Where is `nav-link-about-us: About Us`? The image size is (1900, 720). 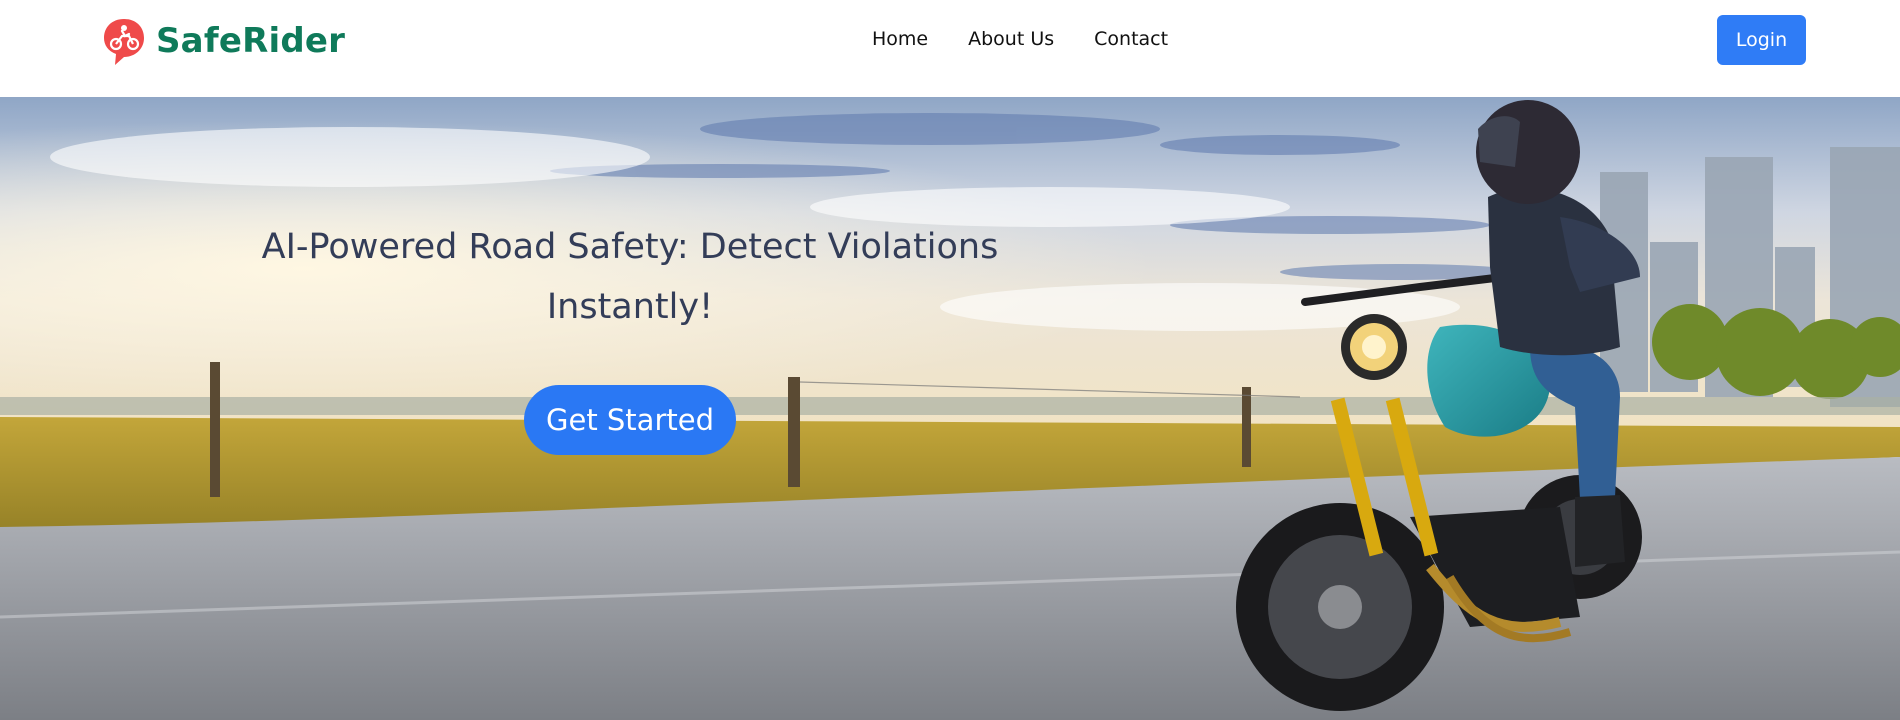 nav-link-about-us: About Us is located at coordinates (1011, 39).